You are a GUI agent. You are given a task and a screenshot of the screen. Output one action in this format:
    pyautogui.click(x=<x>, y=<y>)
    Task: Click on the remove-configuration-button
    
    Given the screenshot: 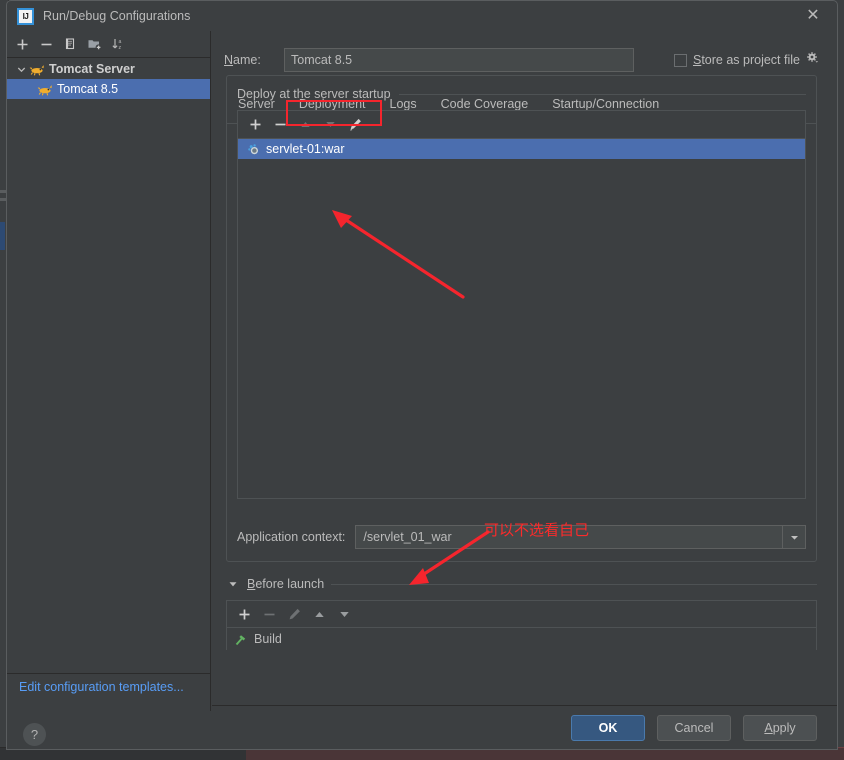 What is the action you would take?
    pyautogui.click(x=46, y=44)
    